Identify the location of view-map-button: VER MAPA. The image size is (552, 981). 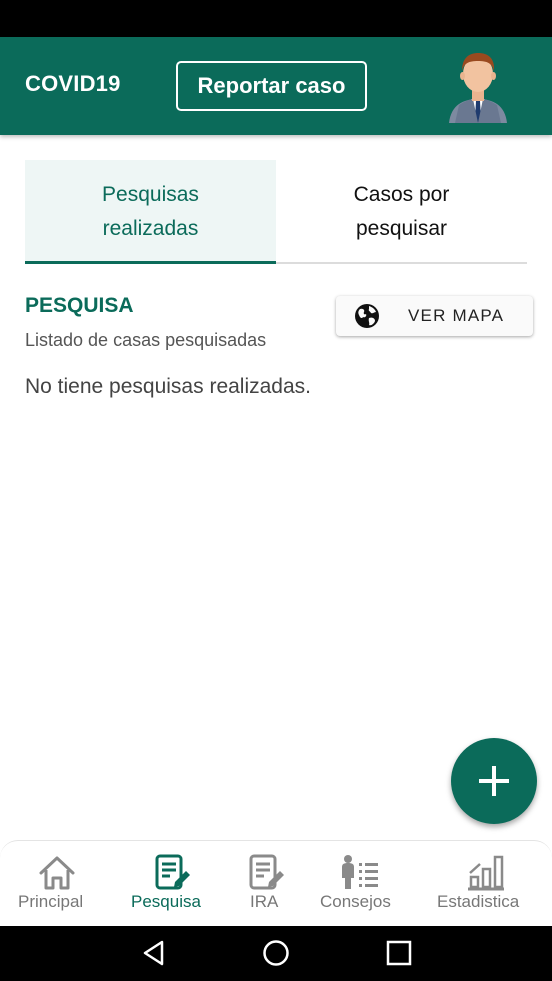
(434, 316).